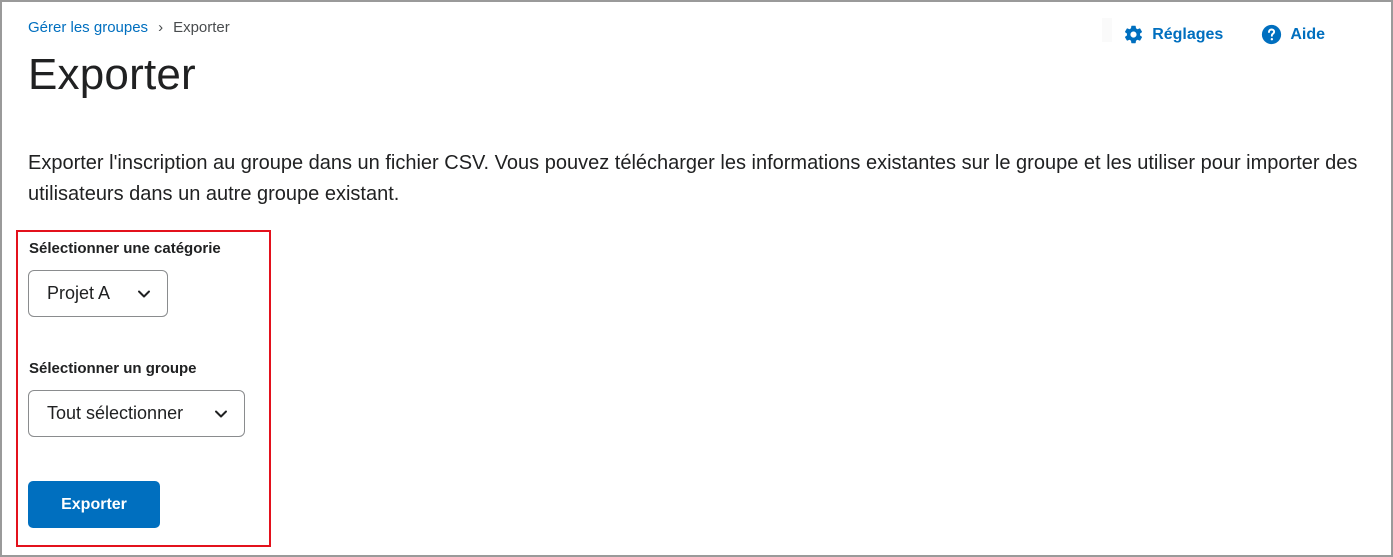 The width and height of the screenshot is (1393, 557). I want to click on settings-button: Réglages, so click(1173, 34).